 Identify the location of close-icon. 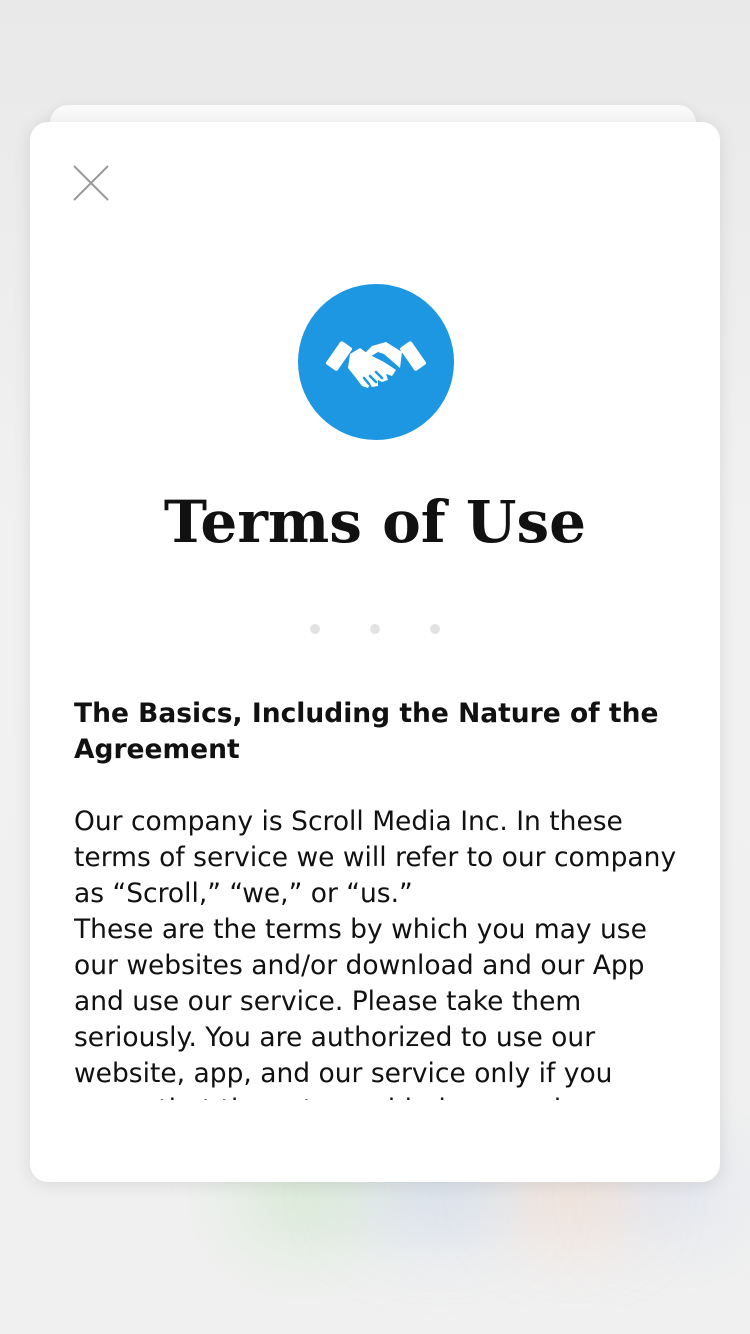
(91, 183).